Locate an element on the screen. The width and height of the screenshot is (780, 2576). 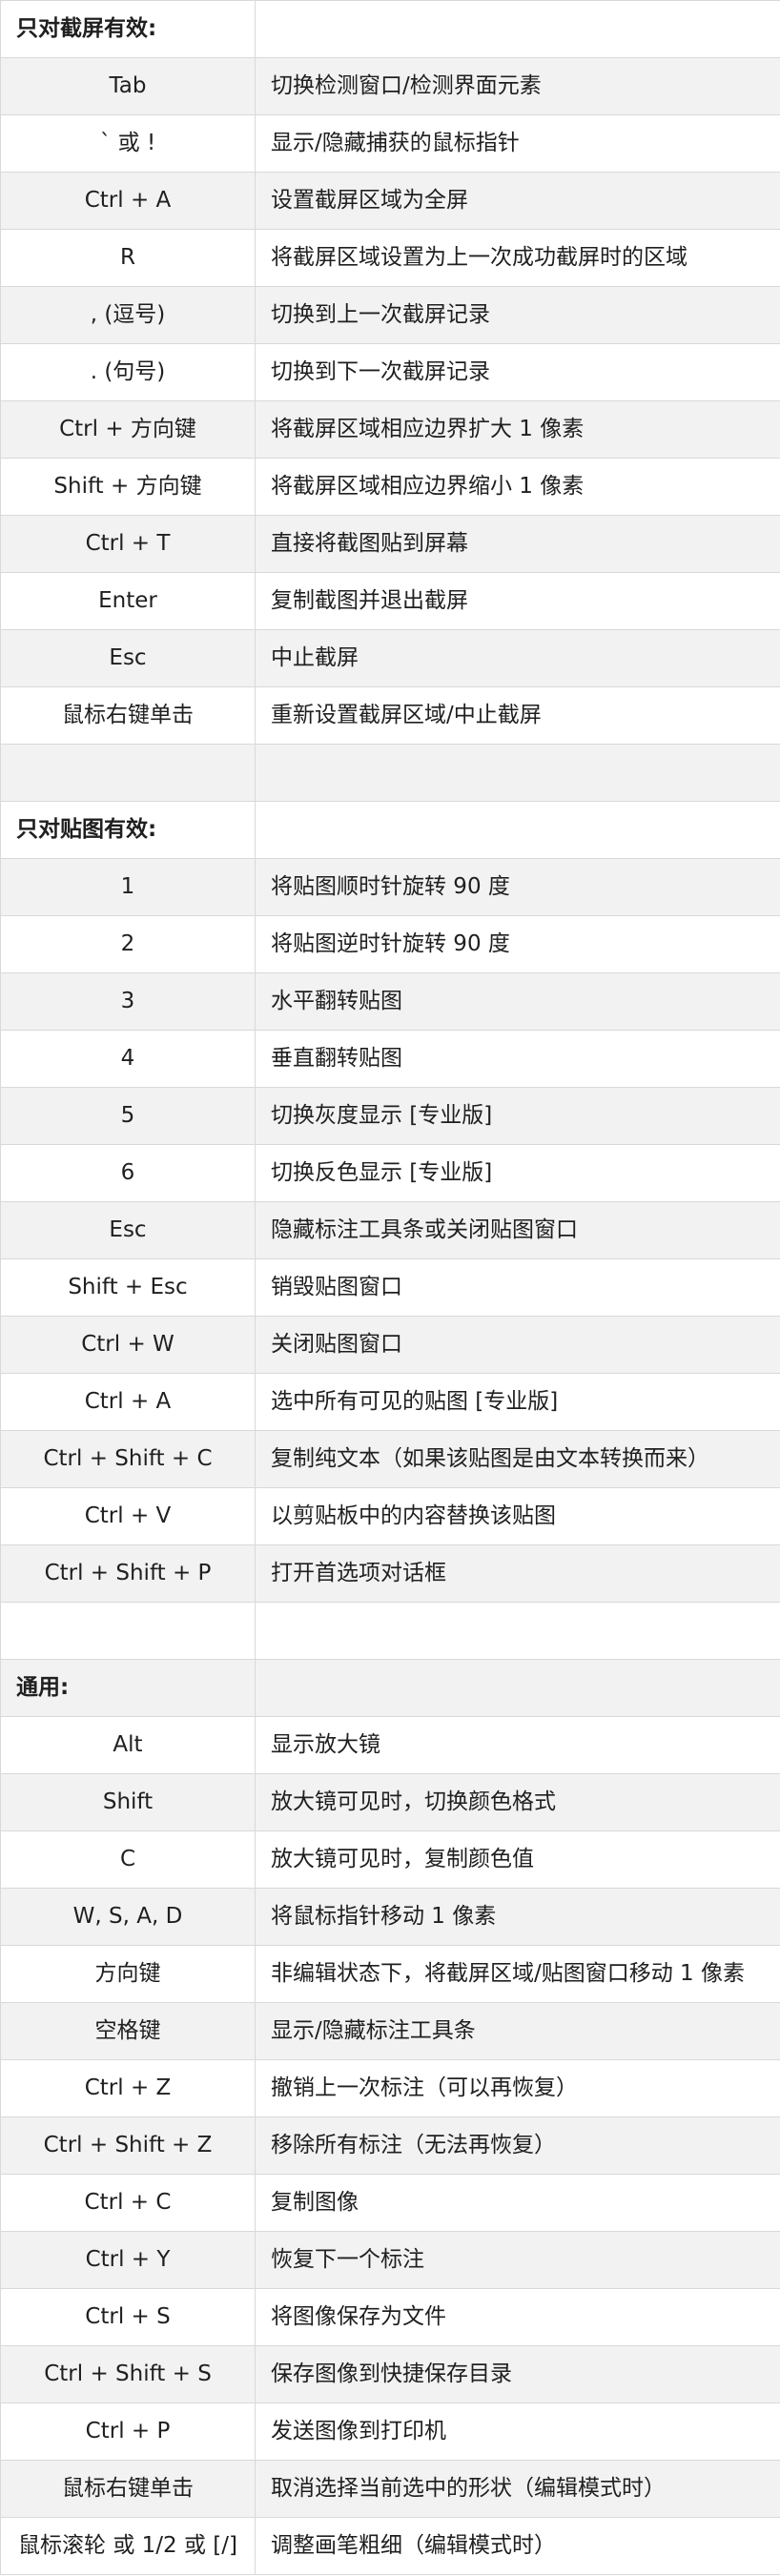
table-row: , (逗号) 切换到上一次截屏记录 is located at coordinates (390, 315).